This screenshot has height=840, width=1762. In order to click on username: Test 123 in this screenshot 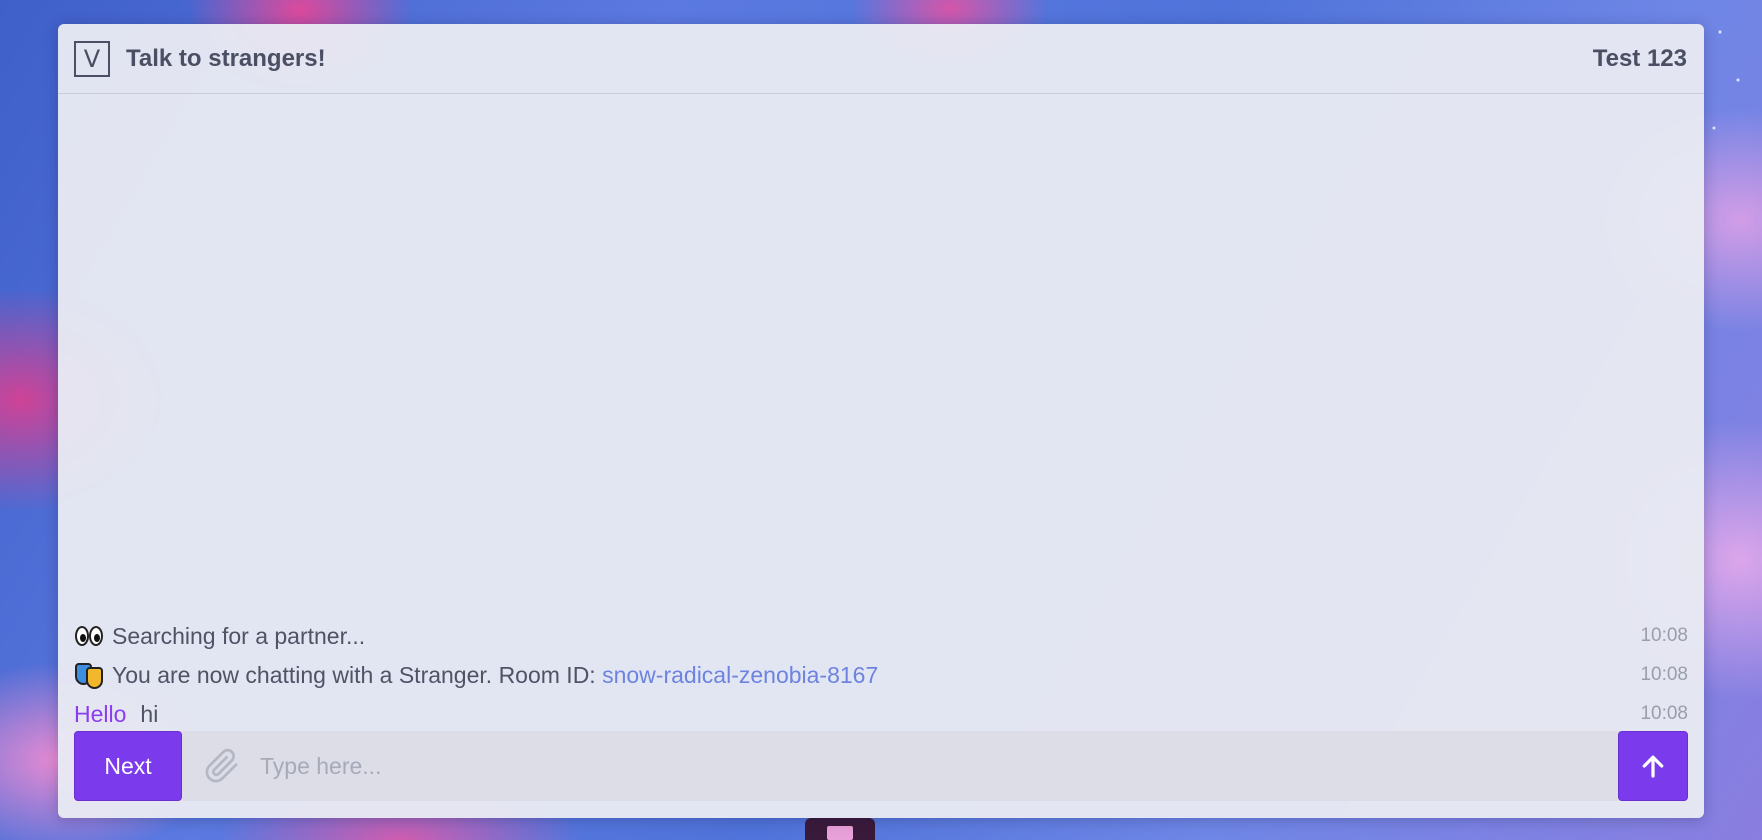, I will do `click(1640, 59)`.